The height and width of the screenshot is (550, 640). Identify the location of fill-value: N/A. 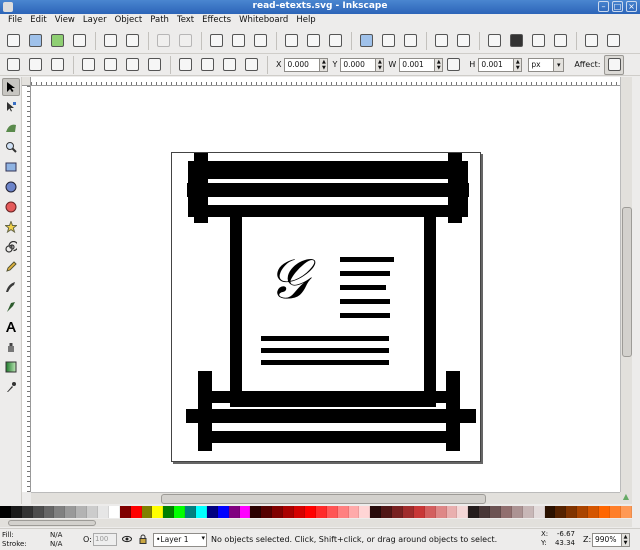
(56, 535).